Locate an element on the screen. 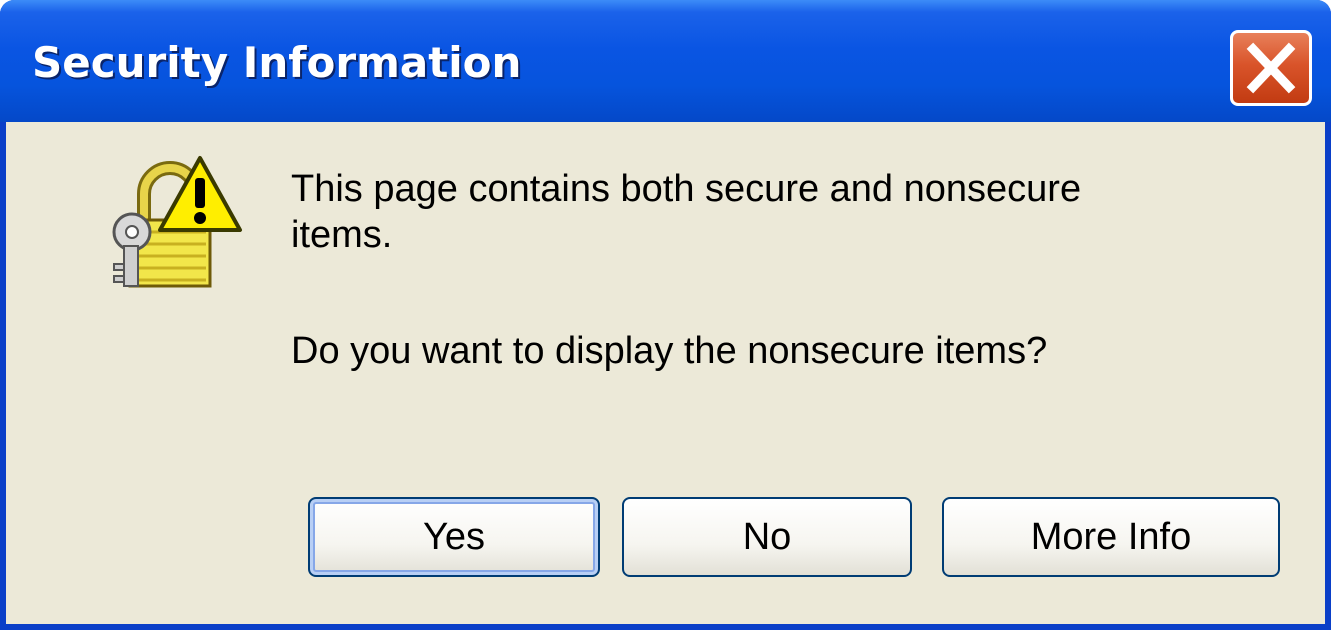  padlock-warning-icon is located at coordinates (174, 222).